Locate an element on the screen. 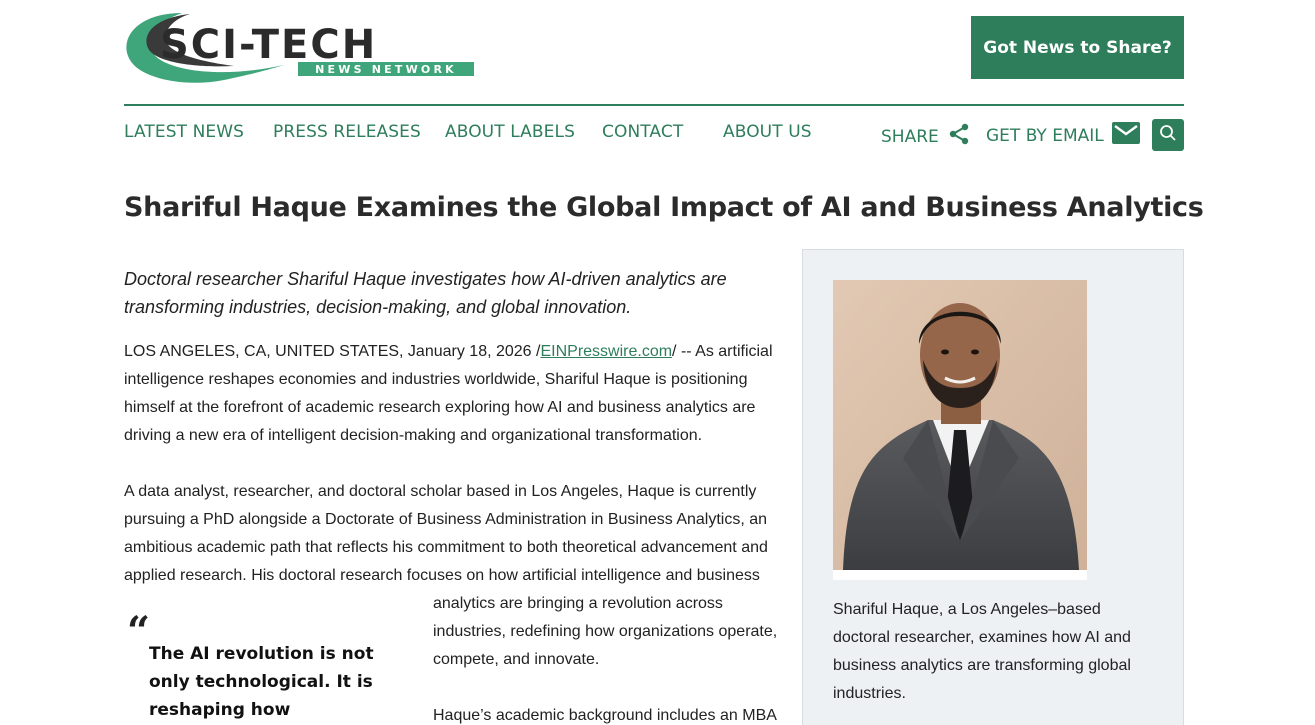 This screenshot has height=725, width=1315. share-button: SHARE is located at coordinates (926, 136).